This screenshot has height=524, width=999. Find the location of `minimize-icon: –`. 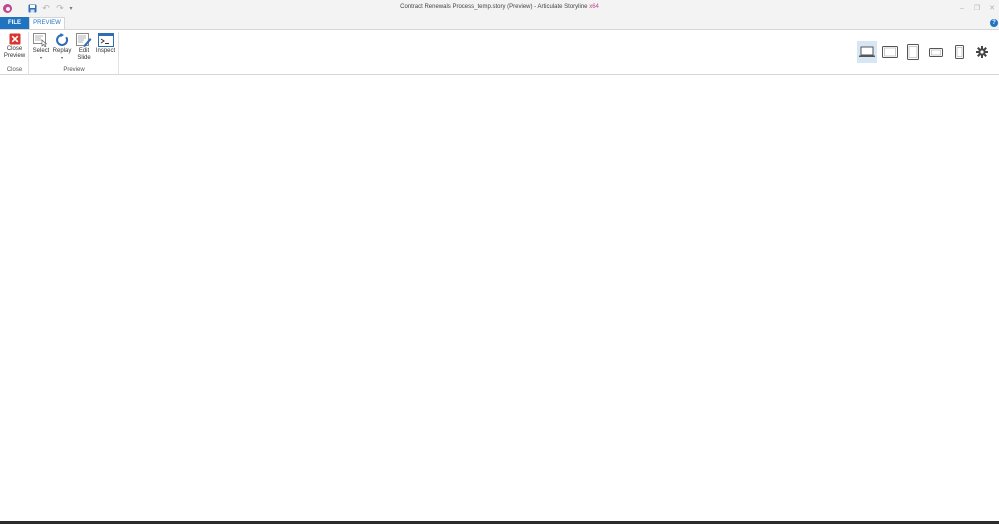

minimize-icon: – is located at coordinates (962, 8).